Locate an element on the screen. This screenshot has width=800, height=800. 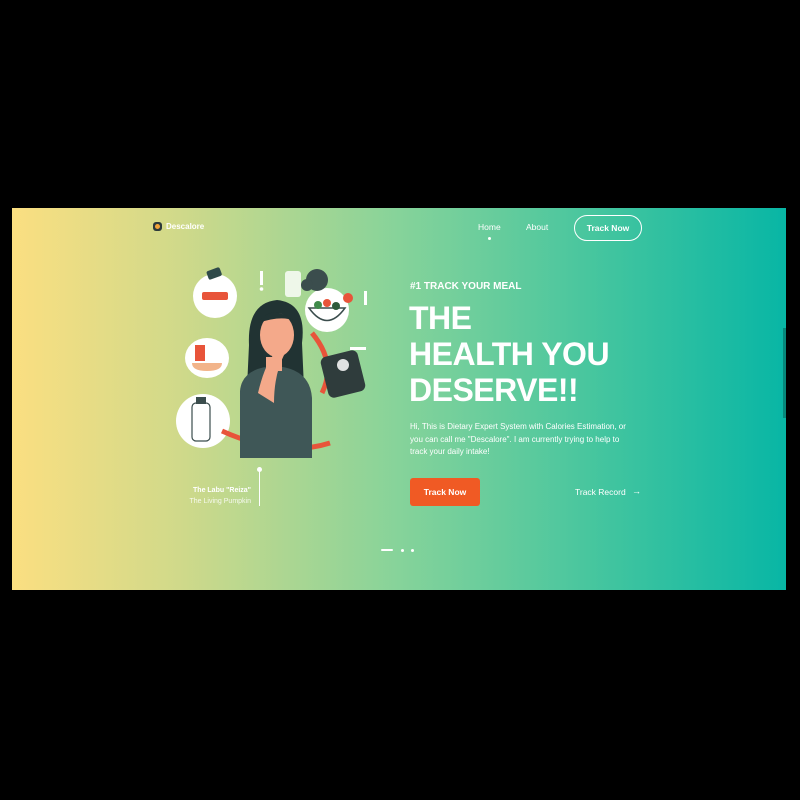
author-role: The Living Pumpkin is located at coordinates (220, 501).